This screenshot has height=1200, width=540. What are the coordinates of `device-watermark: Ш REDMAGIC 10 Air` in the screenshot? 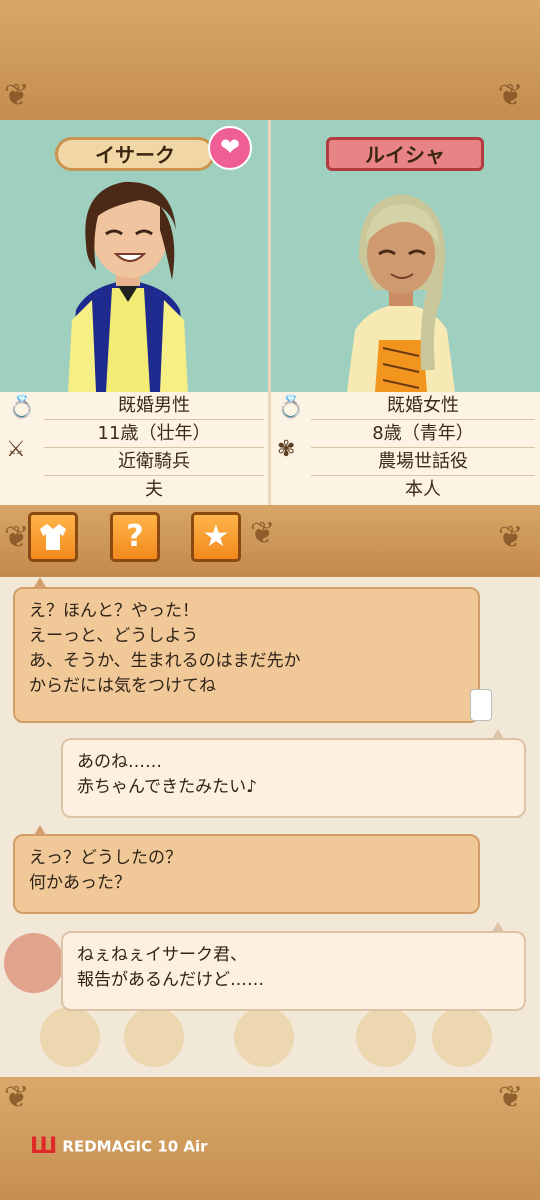 It's located at (119, 1146).